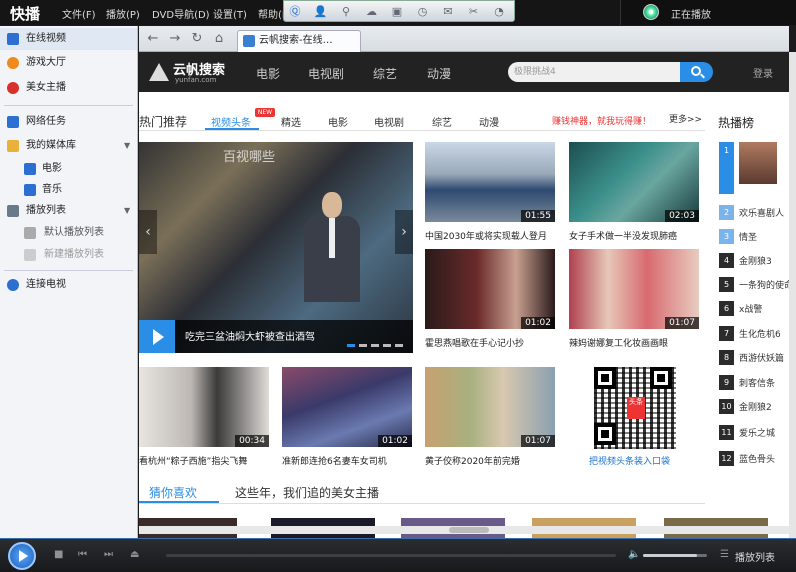  I want to click on image-icon: ▣, so click(397, 12).